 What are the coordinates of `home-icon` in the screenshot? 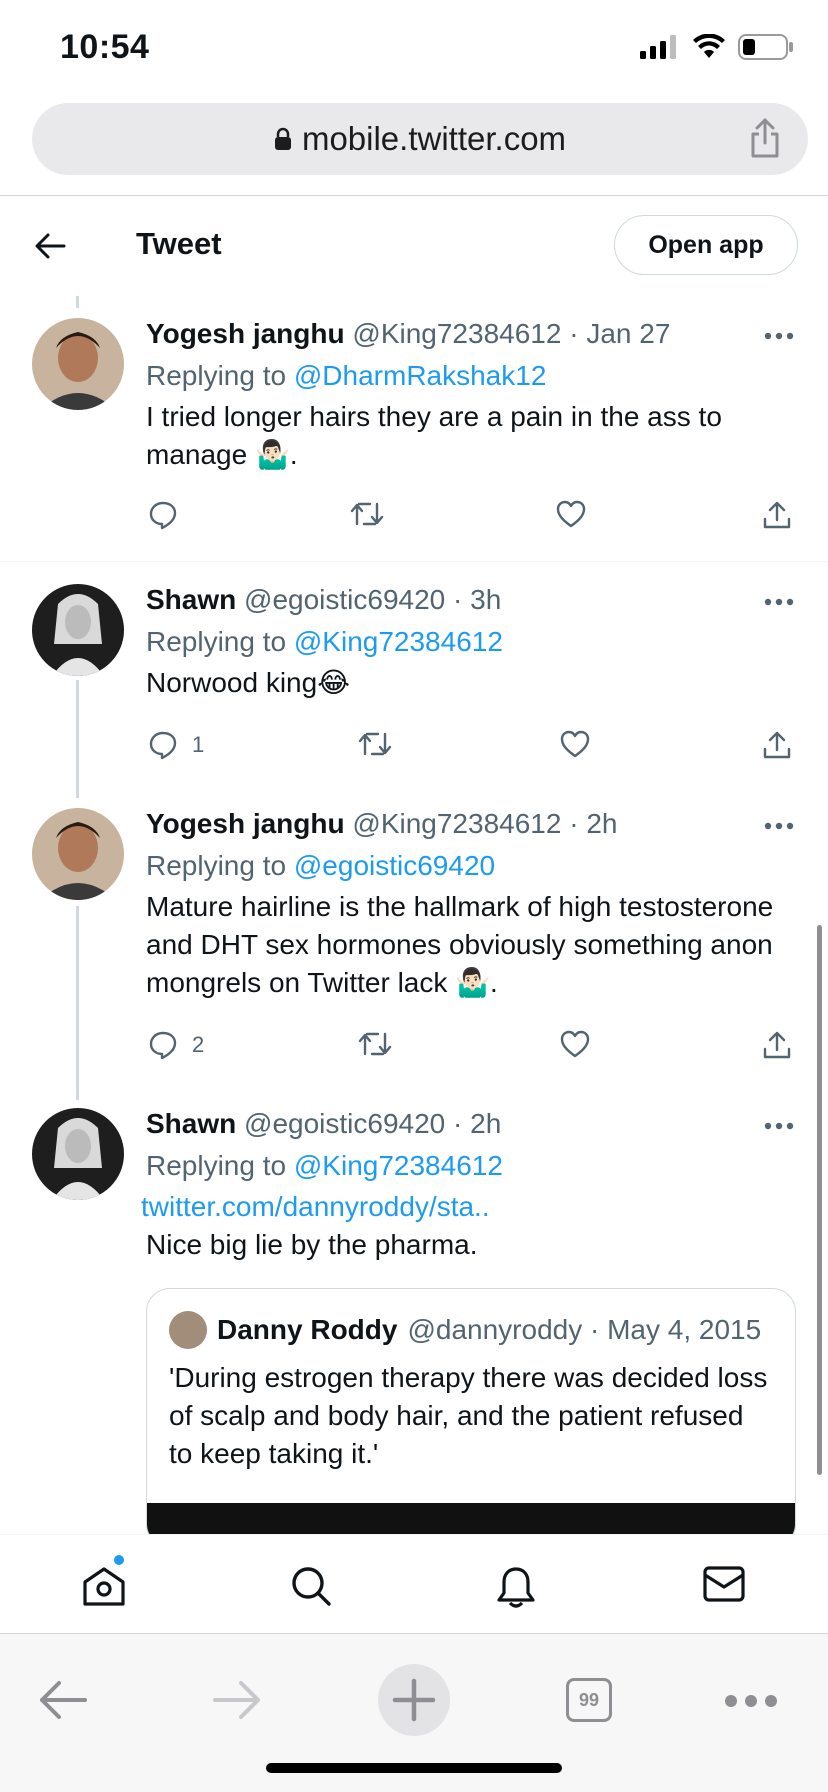 It's located at (104, 1586).